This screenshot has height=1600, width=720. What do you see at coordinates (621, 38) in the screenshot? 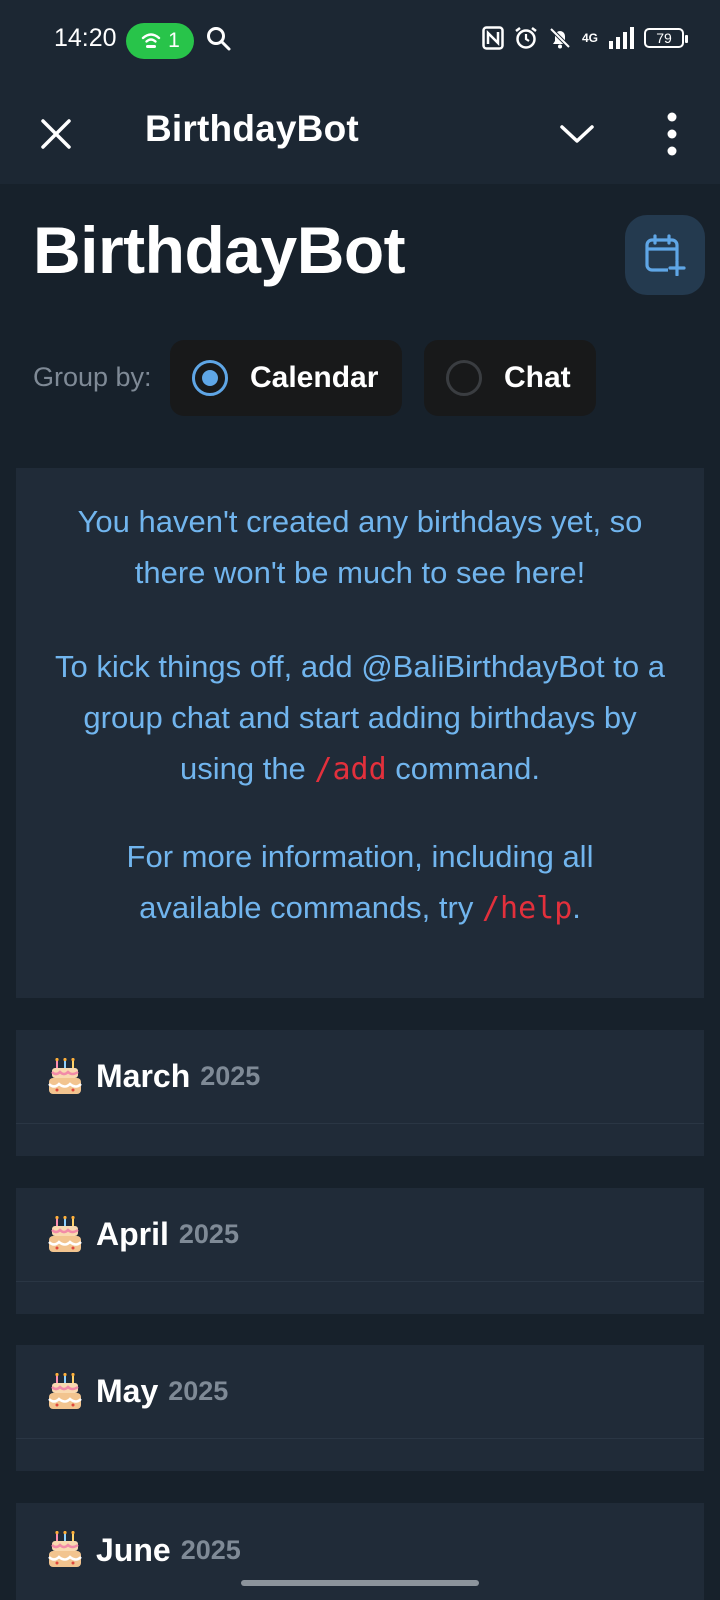
I see `signal-icon` at bounding box center [621, 38].